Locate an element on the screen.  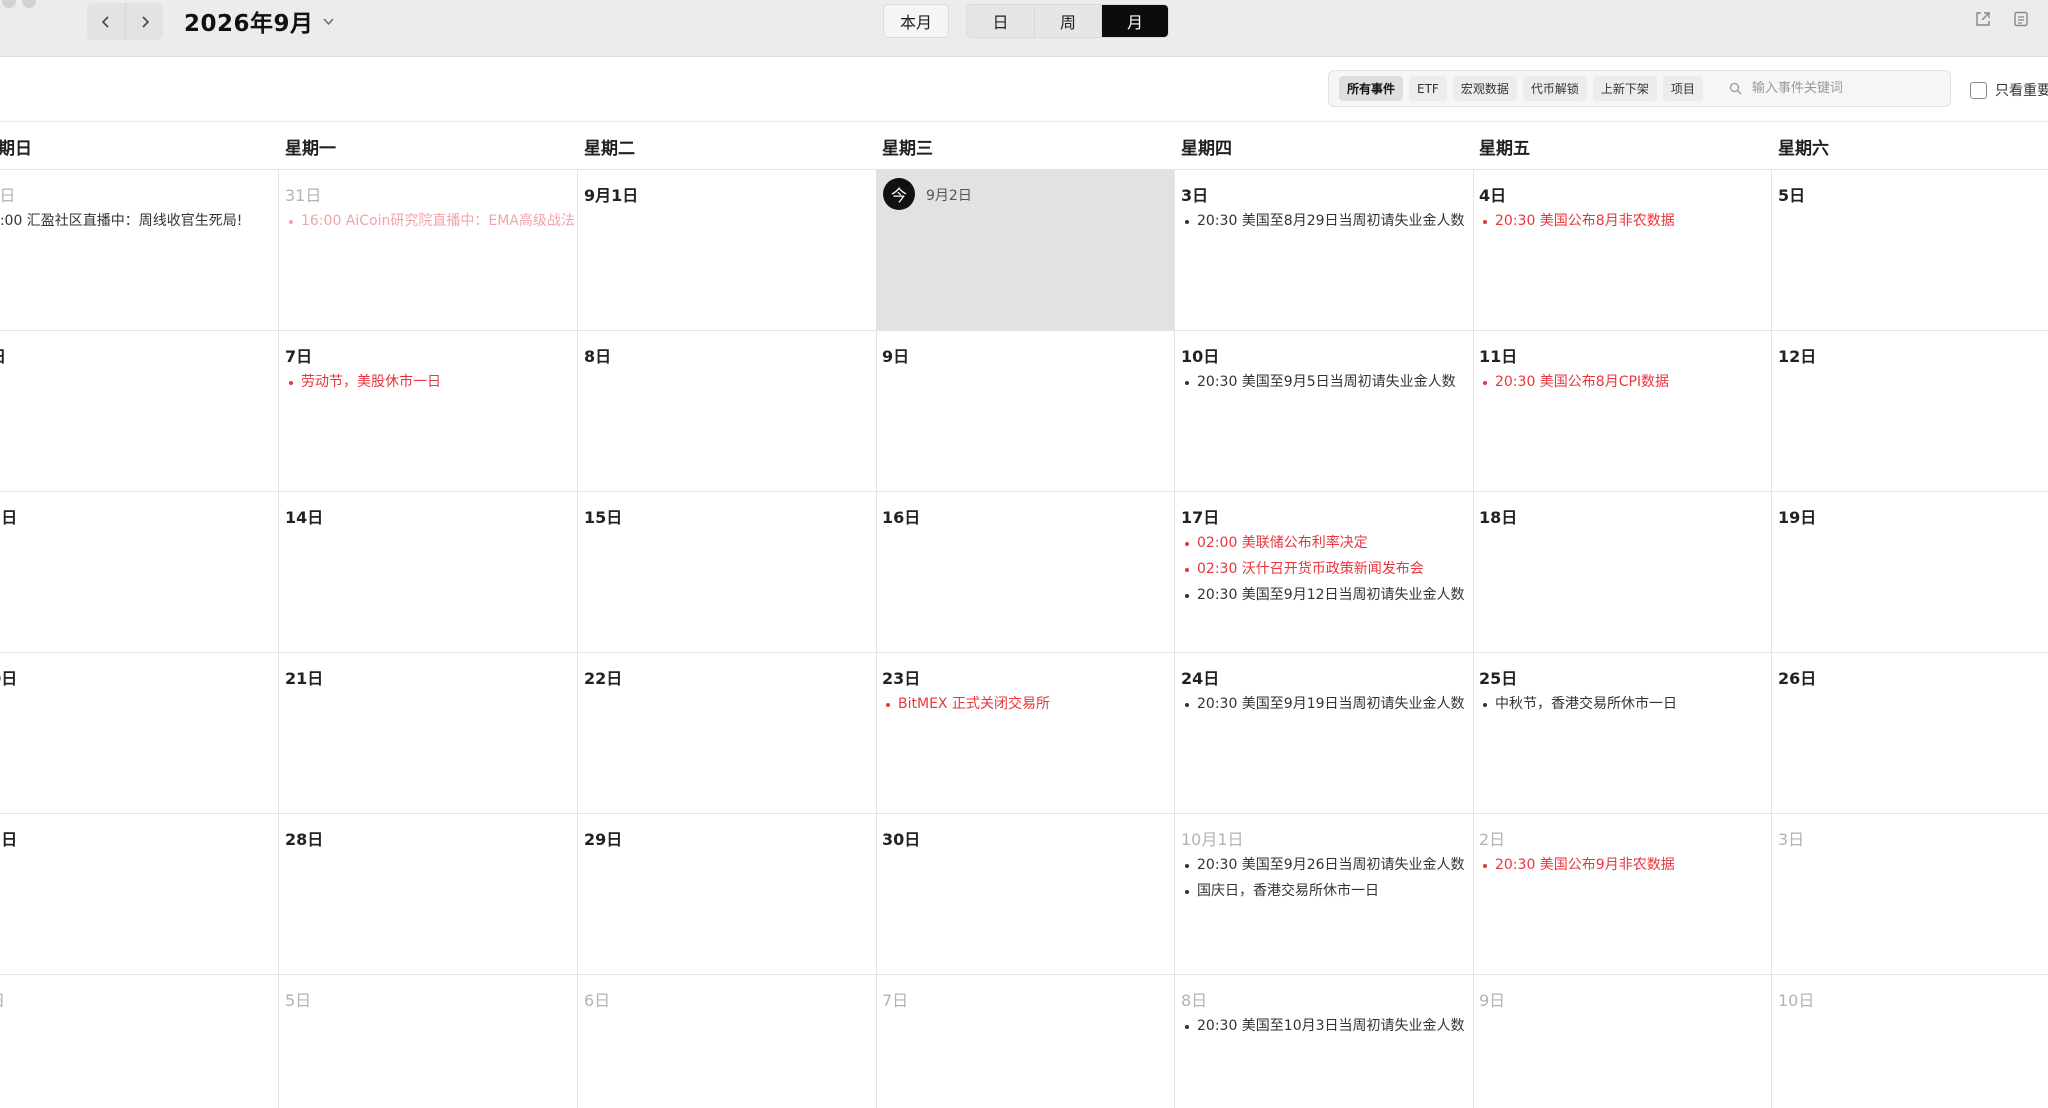
next-month-button is located at coordinates (144, 21).